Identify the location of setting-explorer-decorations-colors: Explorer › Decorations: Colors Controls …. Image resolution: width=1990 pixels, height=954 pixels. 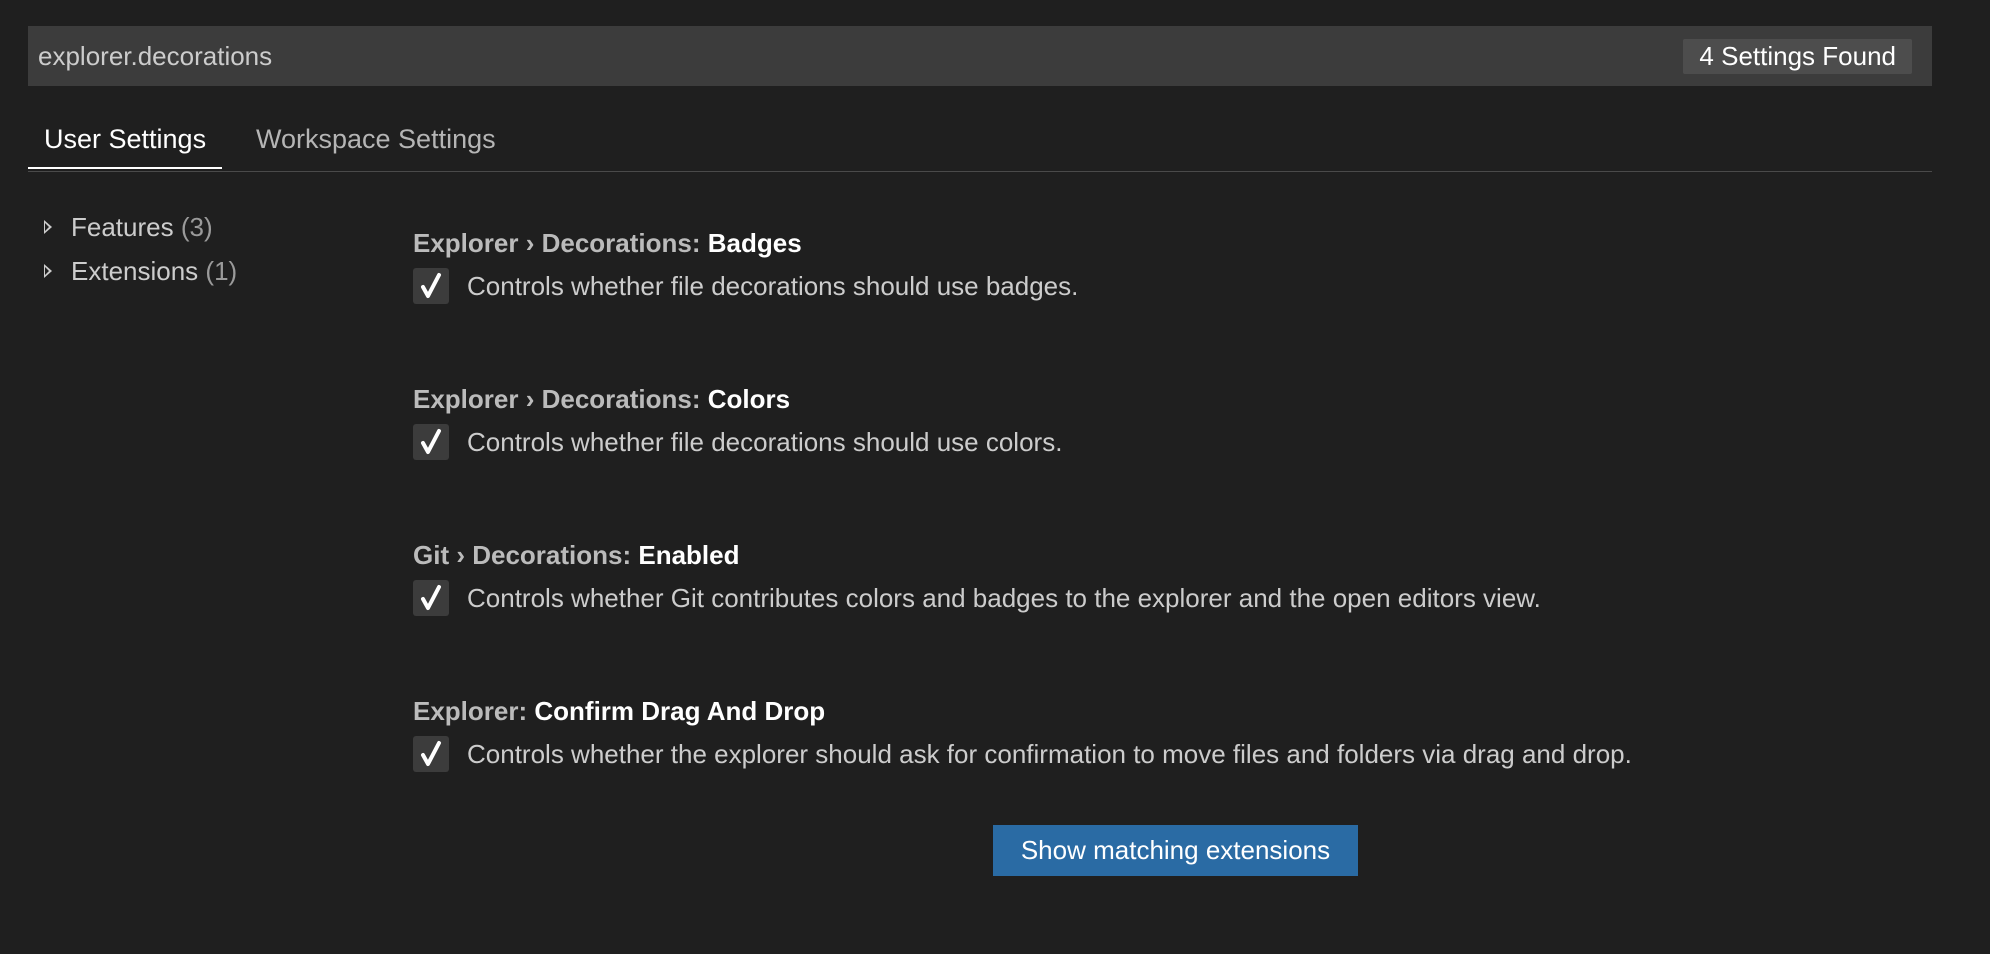
(1163, 422).